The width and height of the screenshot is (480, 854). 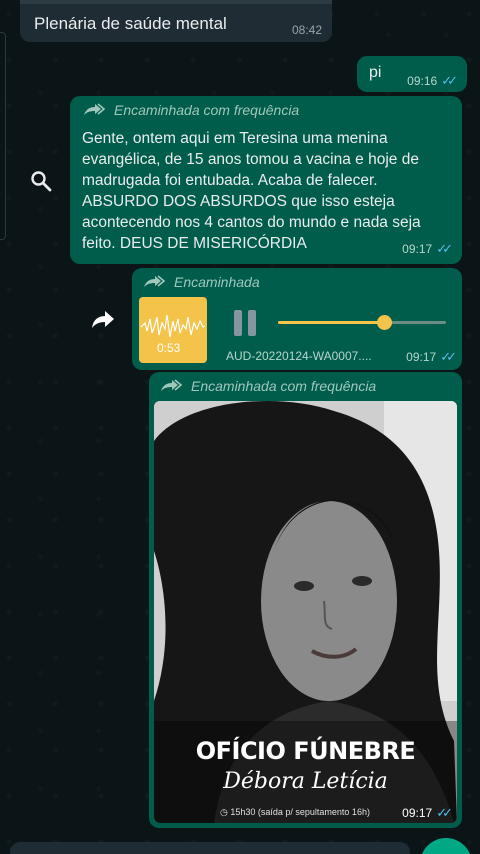 I want to click on preview-top-border, so click(x=176, y=2).